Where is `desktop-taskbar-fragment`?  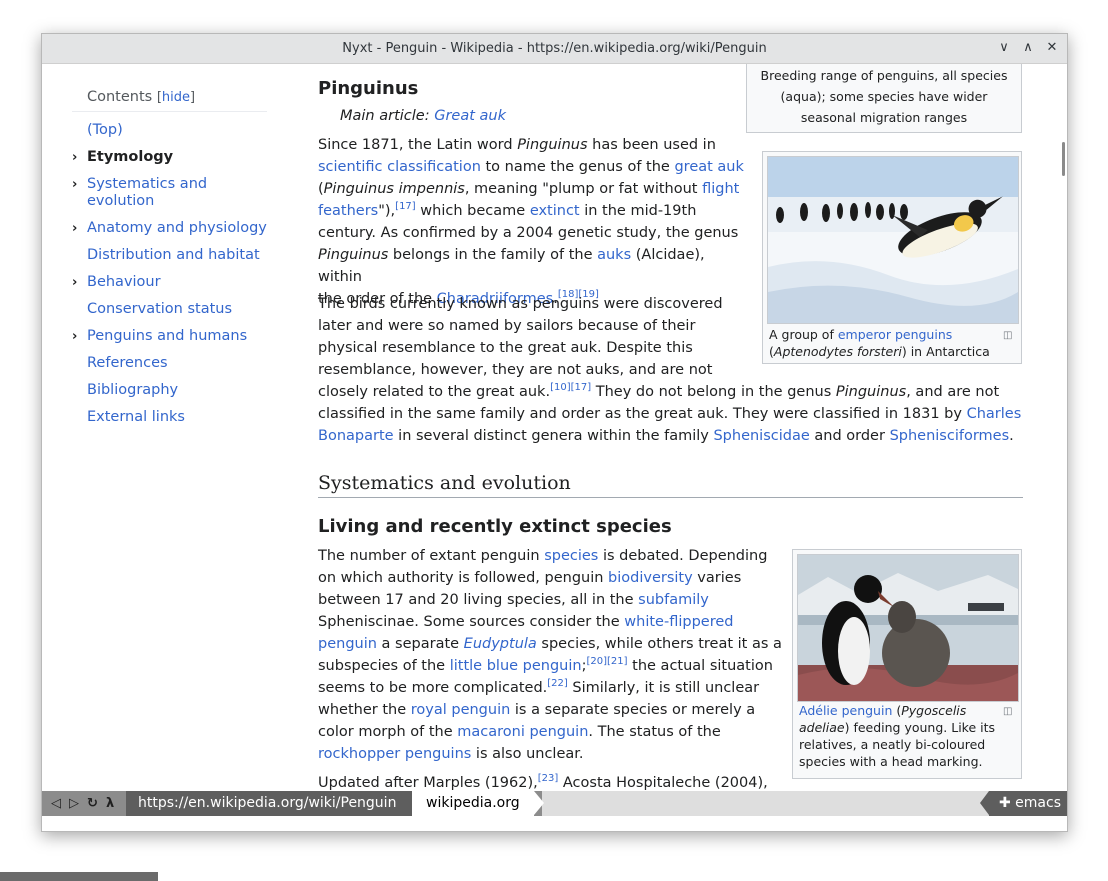 desktop-taskbar-fragment is located at coordinates (79, 876).